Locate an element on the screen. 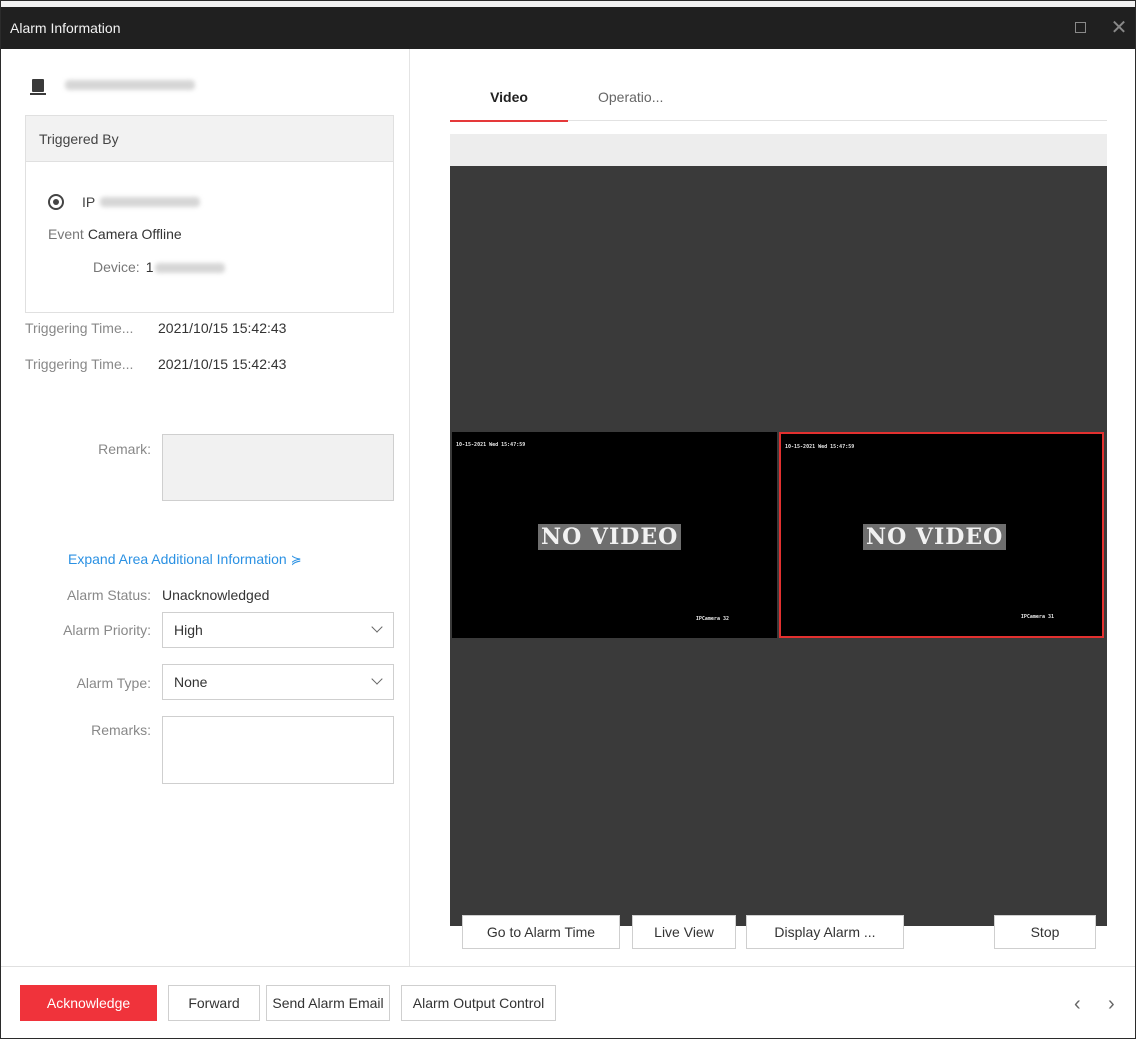 This screenshot has height=1039, width=1136. event-row: Event Camera Offline is located at coordinates (115, 234).